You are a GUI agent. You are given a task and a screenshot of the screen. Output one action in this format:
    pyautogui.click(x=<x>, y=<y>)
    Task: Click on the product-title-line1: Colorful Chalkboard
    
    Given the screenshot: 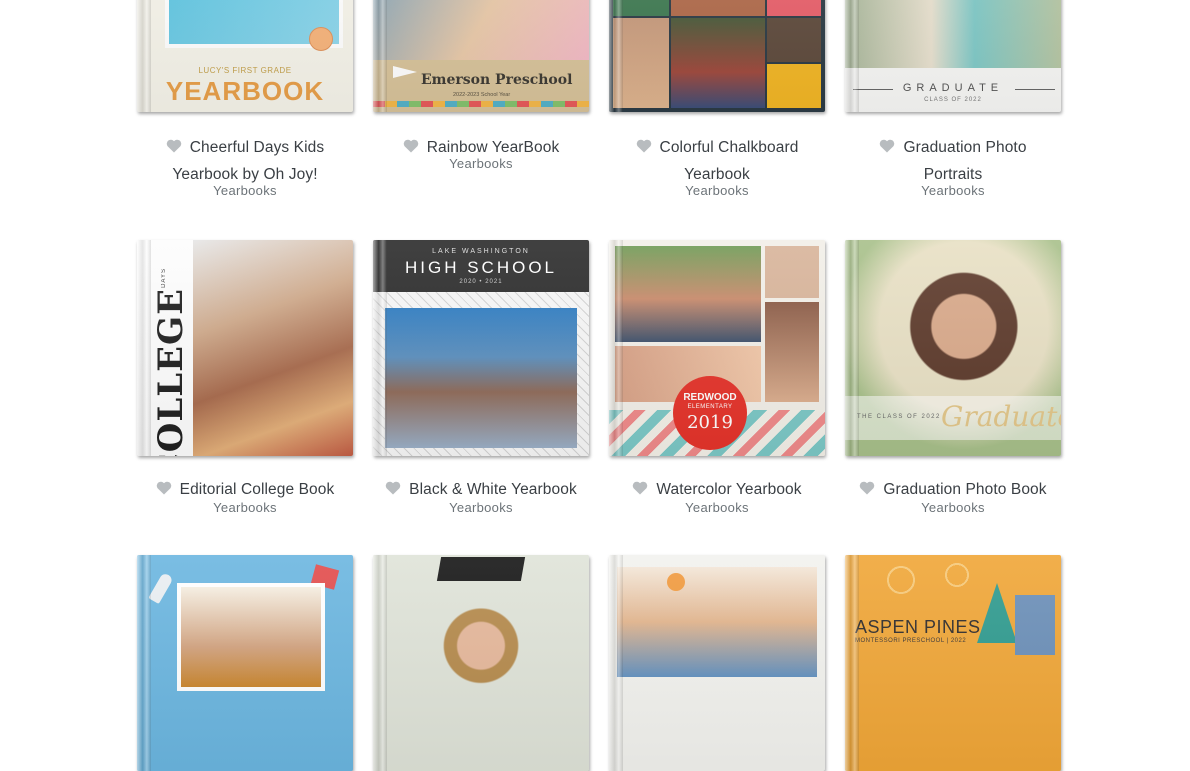 What is the action you would take?
    pyautogui.click(x=729, y=147)
    